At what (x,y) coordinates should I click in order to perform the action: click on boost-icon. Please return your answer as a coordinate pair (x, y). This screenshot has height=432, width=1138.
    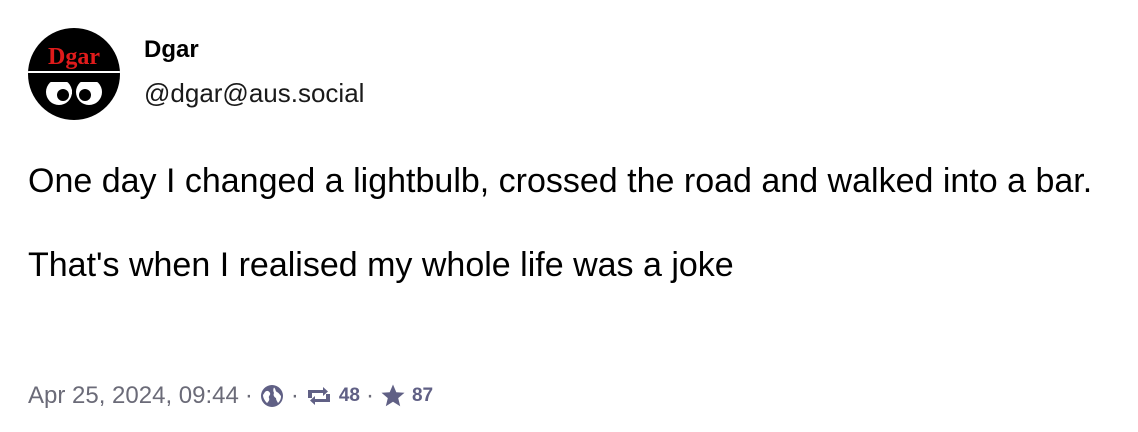
    Looking at the image, I should click on (319, 396).